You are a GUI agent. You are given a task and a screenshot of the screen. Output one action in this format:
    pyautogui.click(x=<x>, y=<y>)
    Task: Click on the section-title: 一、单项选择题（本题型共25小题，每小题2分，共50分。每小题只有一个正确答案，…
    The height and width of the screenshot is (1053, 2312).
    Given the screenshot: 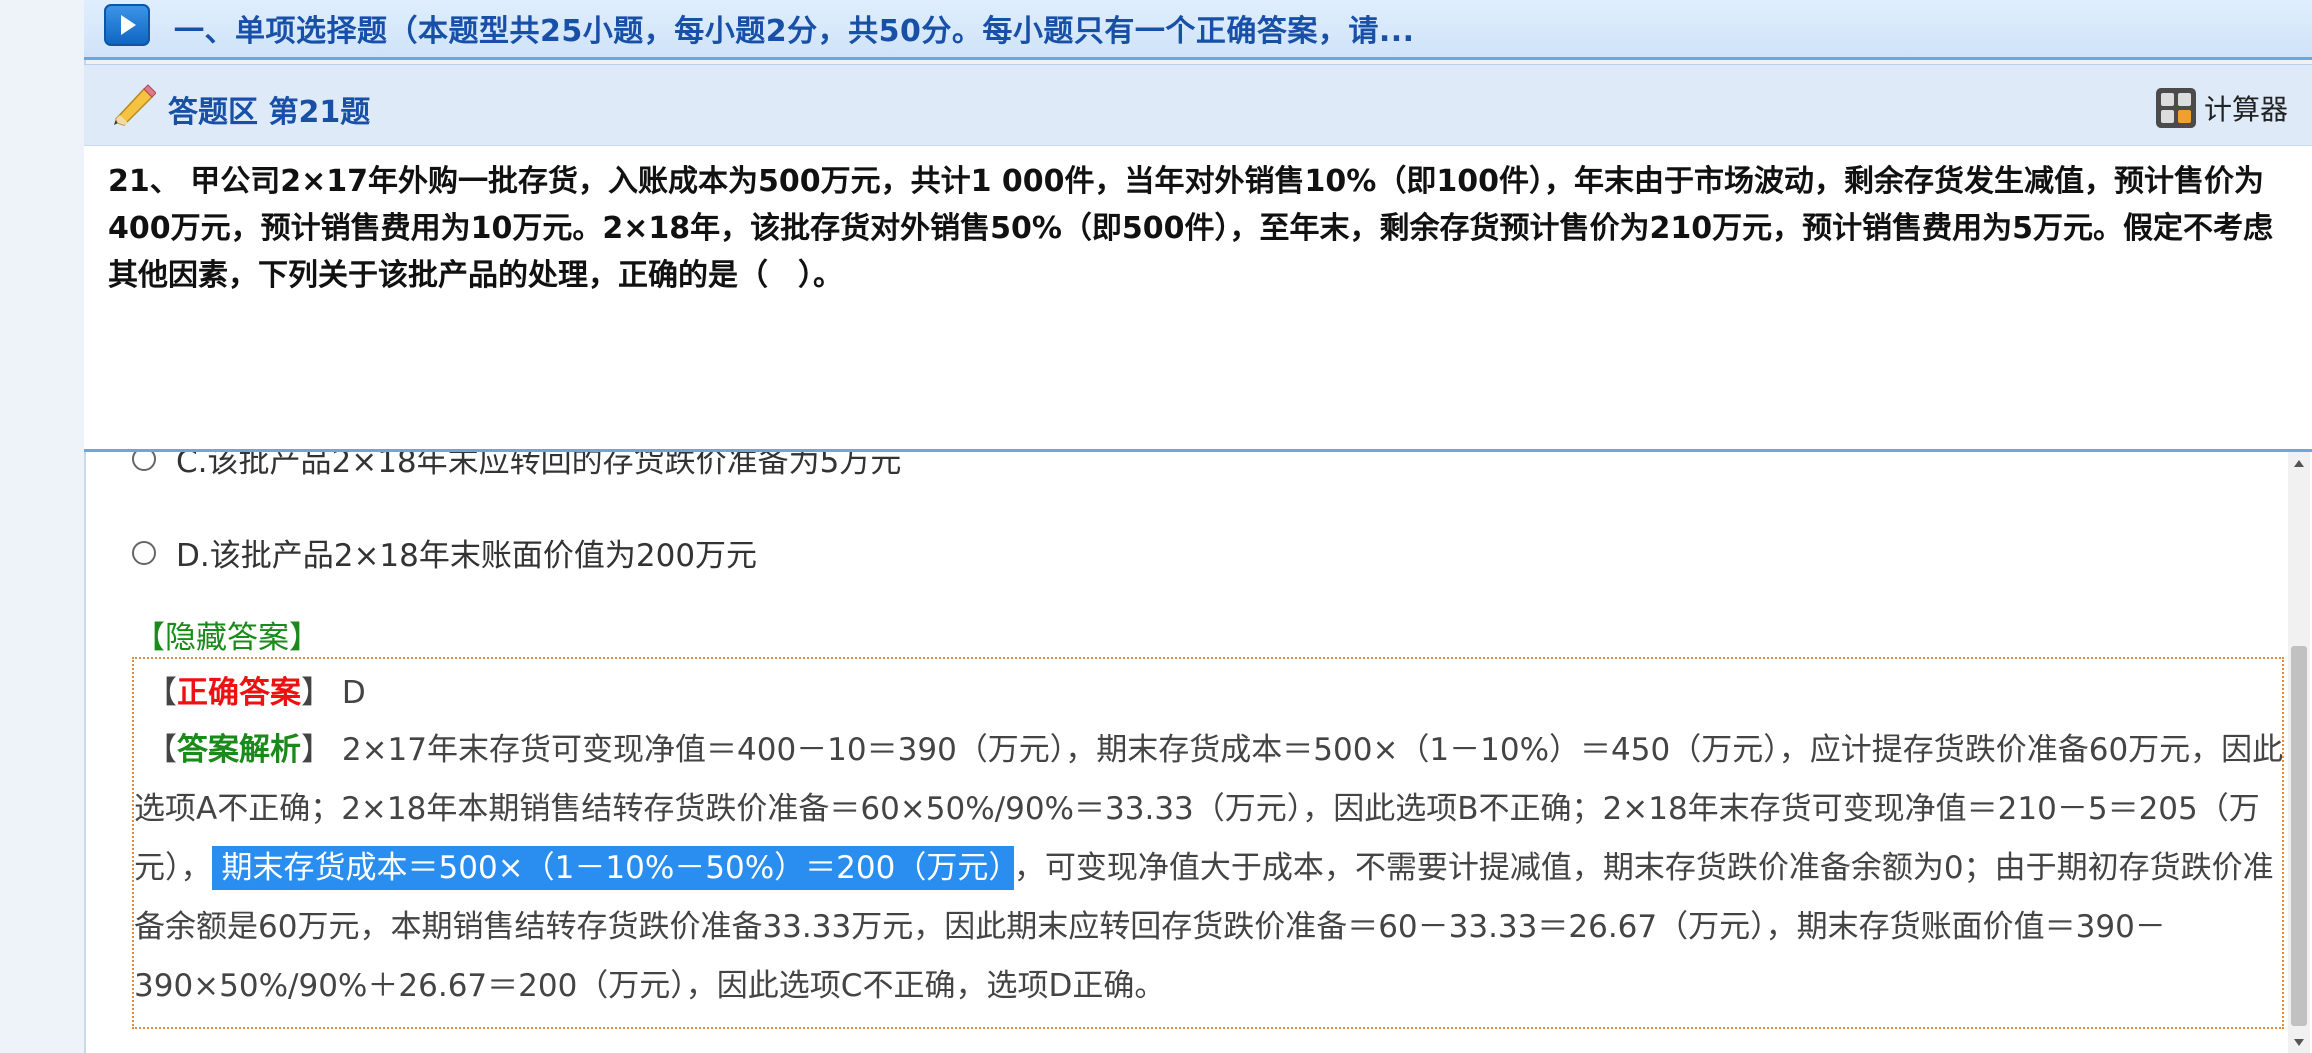 What is the action you would take?
    pyautogui.click(x=794, y=31)
    